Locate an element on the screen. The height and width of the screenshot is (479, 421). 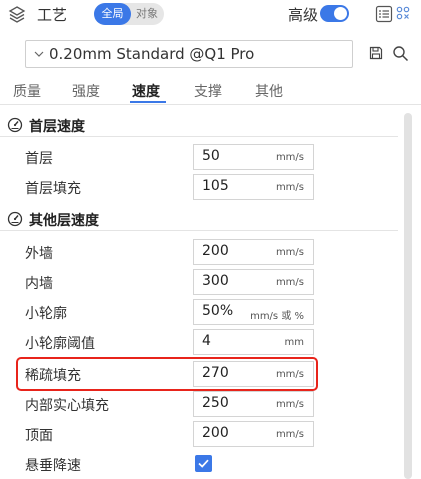
setting-row-top-surface: 顶面 200 mm/s is located at coordinates (200, 435).